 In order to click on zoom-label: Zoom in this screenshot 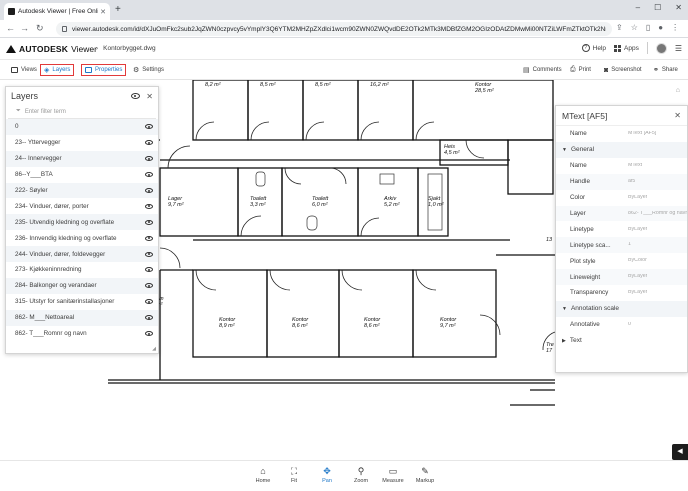, I will do `click(361, 481)`.